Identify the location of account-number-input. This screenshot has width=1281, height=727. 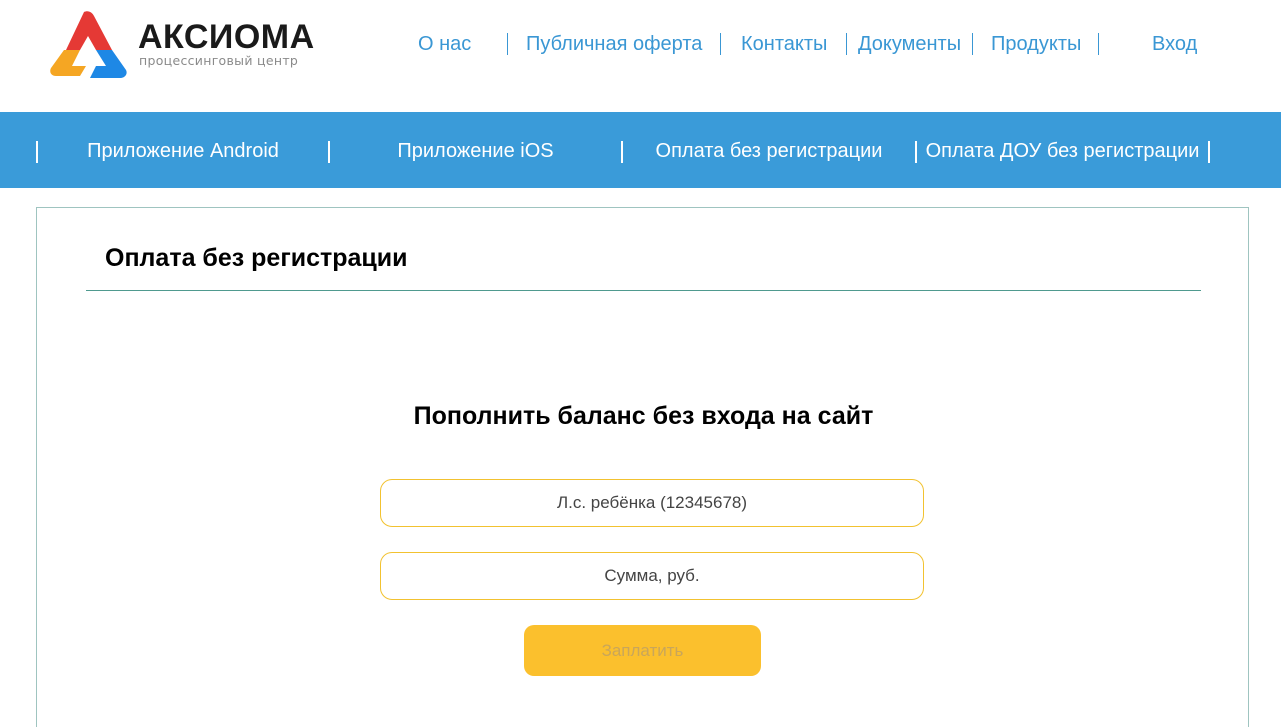
(652, 503).